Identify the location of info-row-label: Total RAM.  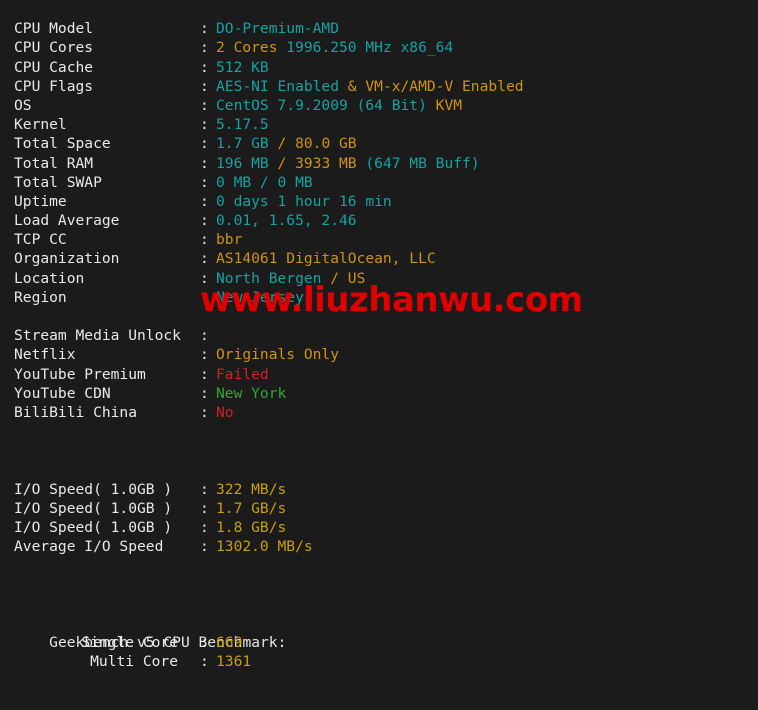
(54, 163).